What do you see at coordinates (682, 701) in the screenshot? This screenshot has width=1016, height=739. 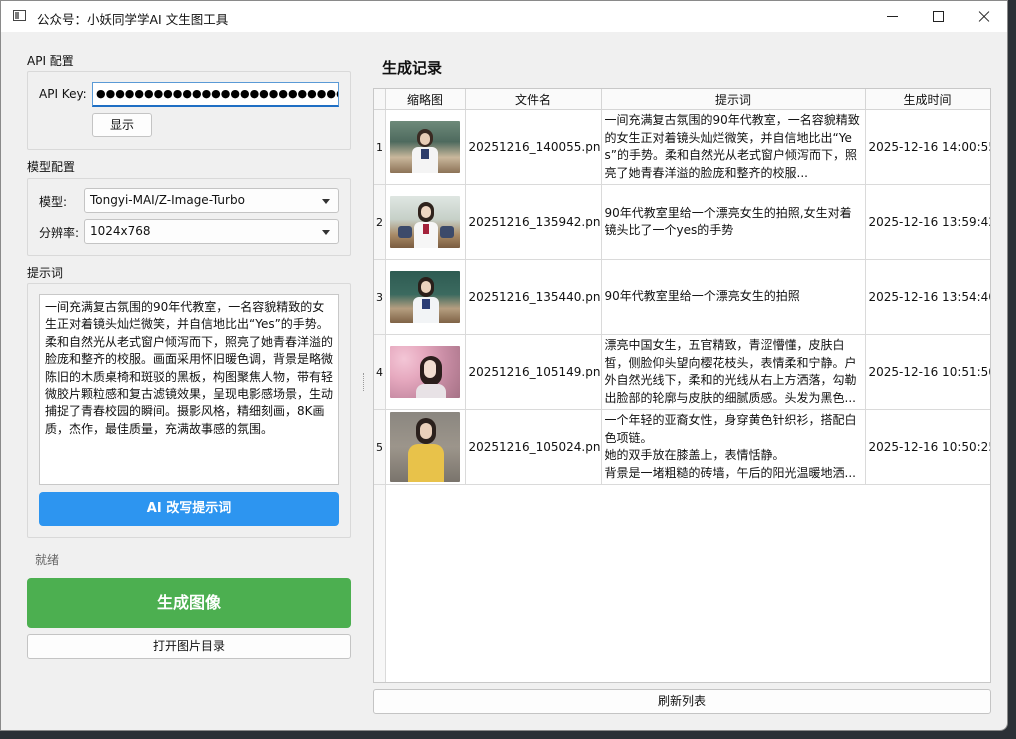 I see `refresh-button: 刷新列表` at bounding box center [682, 701].